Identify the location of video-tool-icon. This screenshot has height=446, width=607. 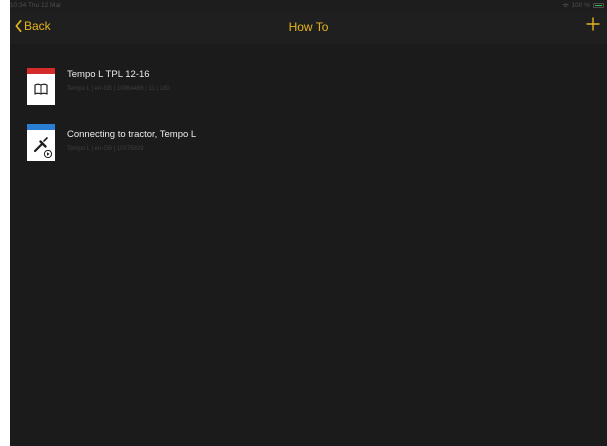
(43, 148).